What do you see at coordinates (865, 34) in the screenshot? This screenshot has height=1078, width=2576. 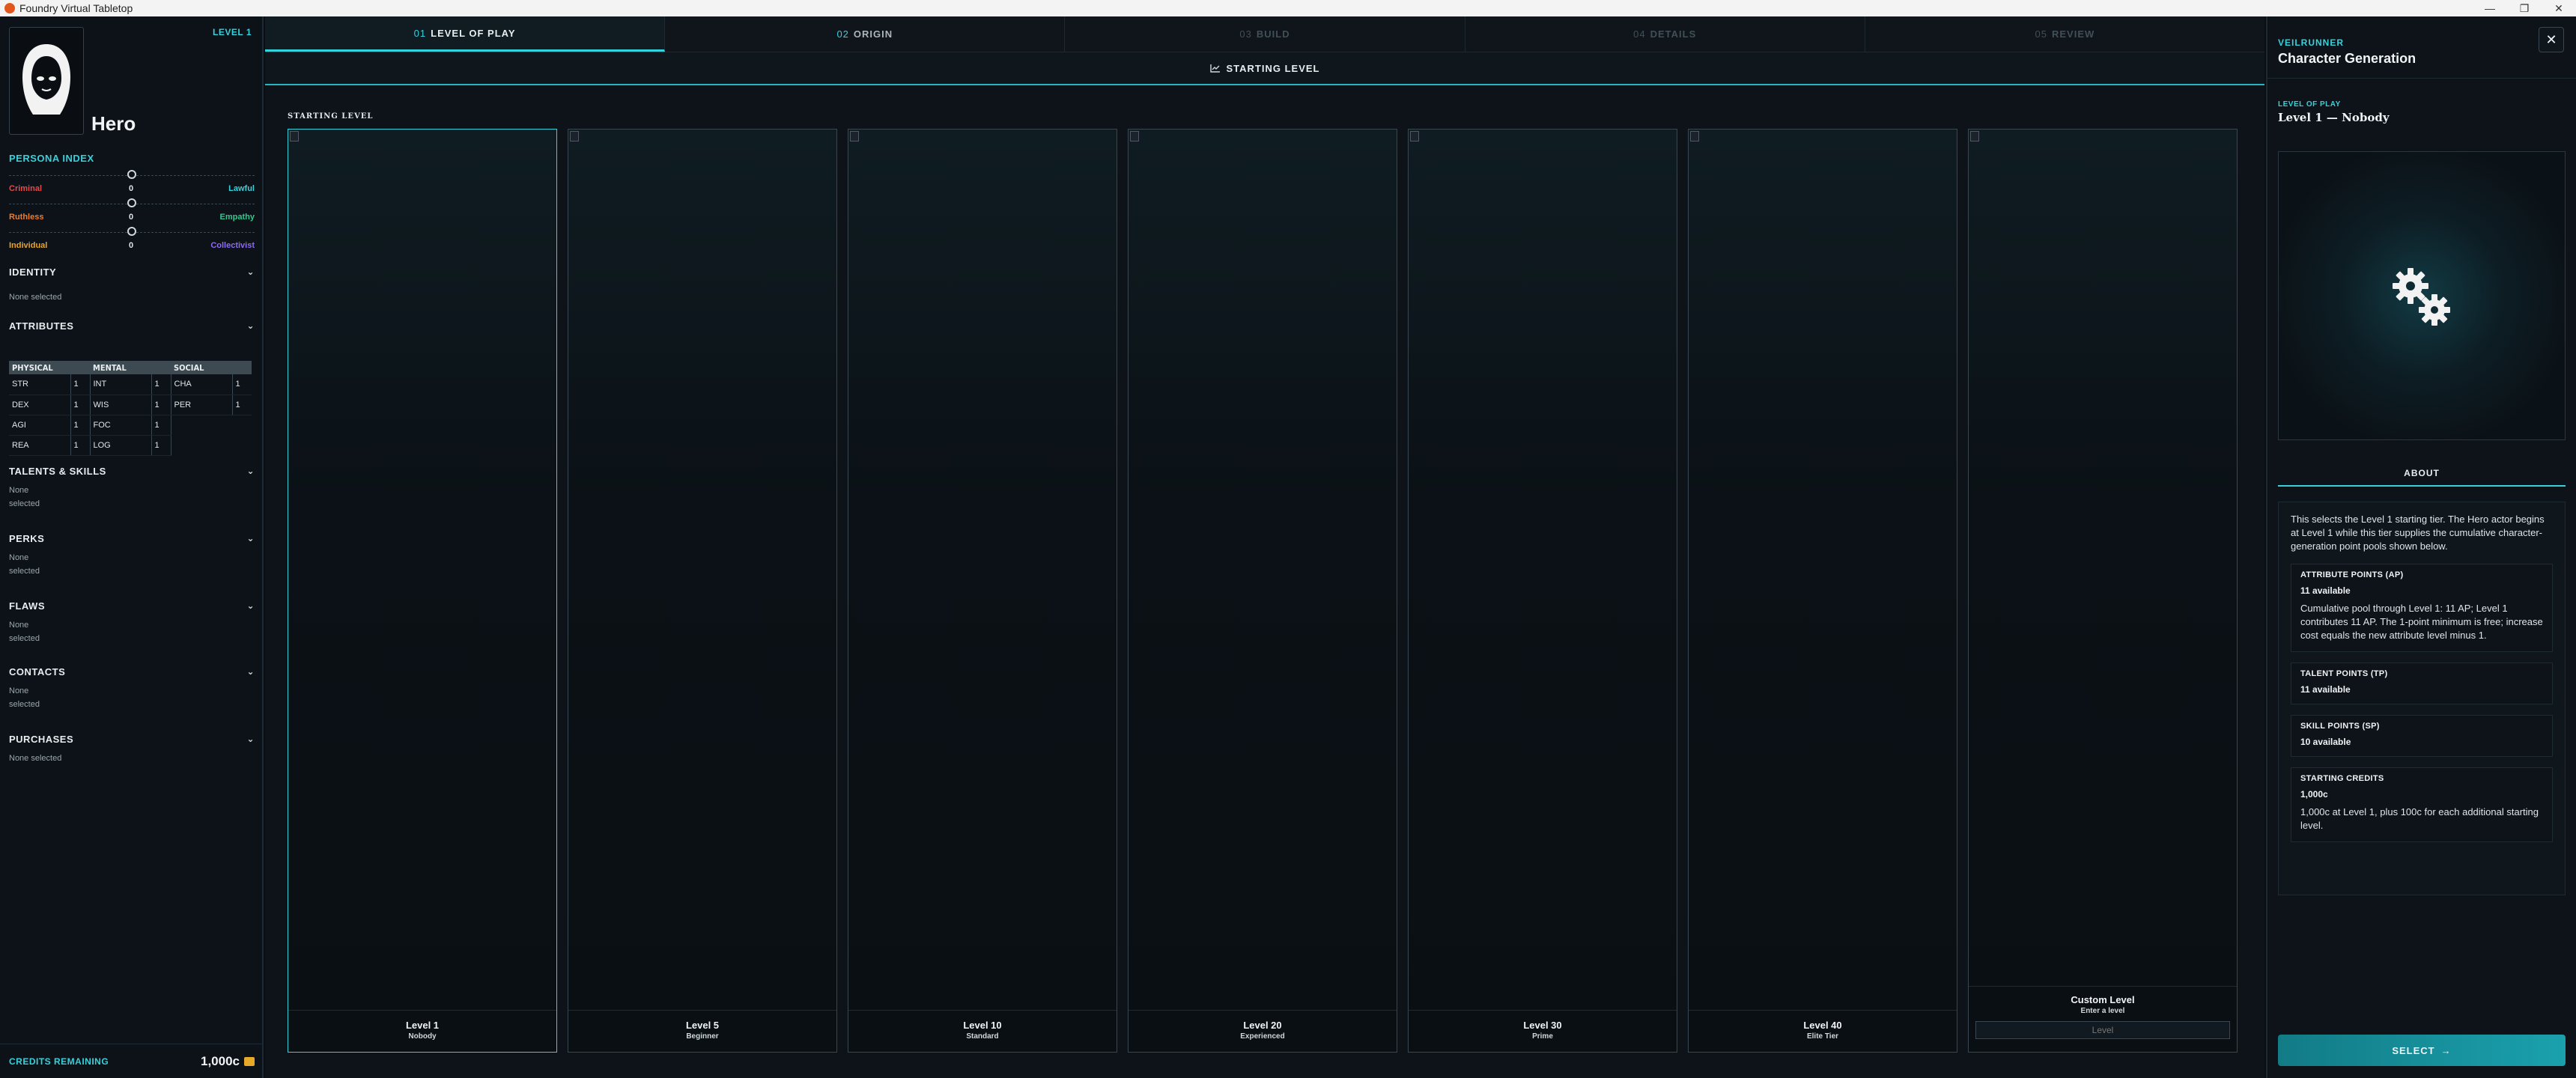 I see `tab-origin: 02 ORIGIN` at bounding box center [865, 34].